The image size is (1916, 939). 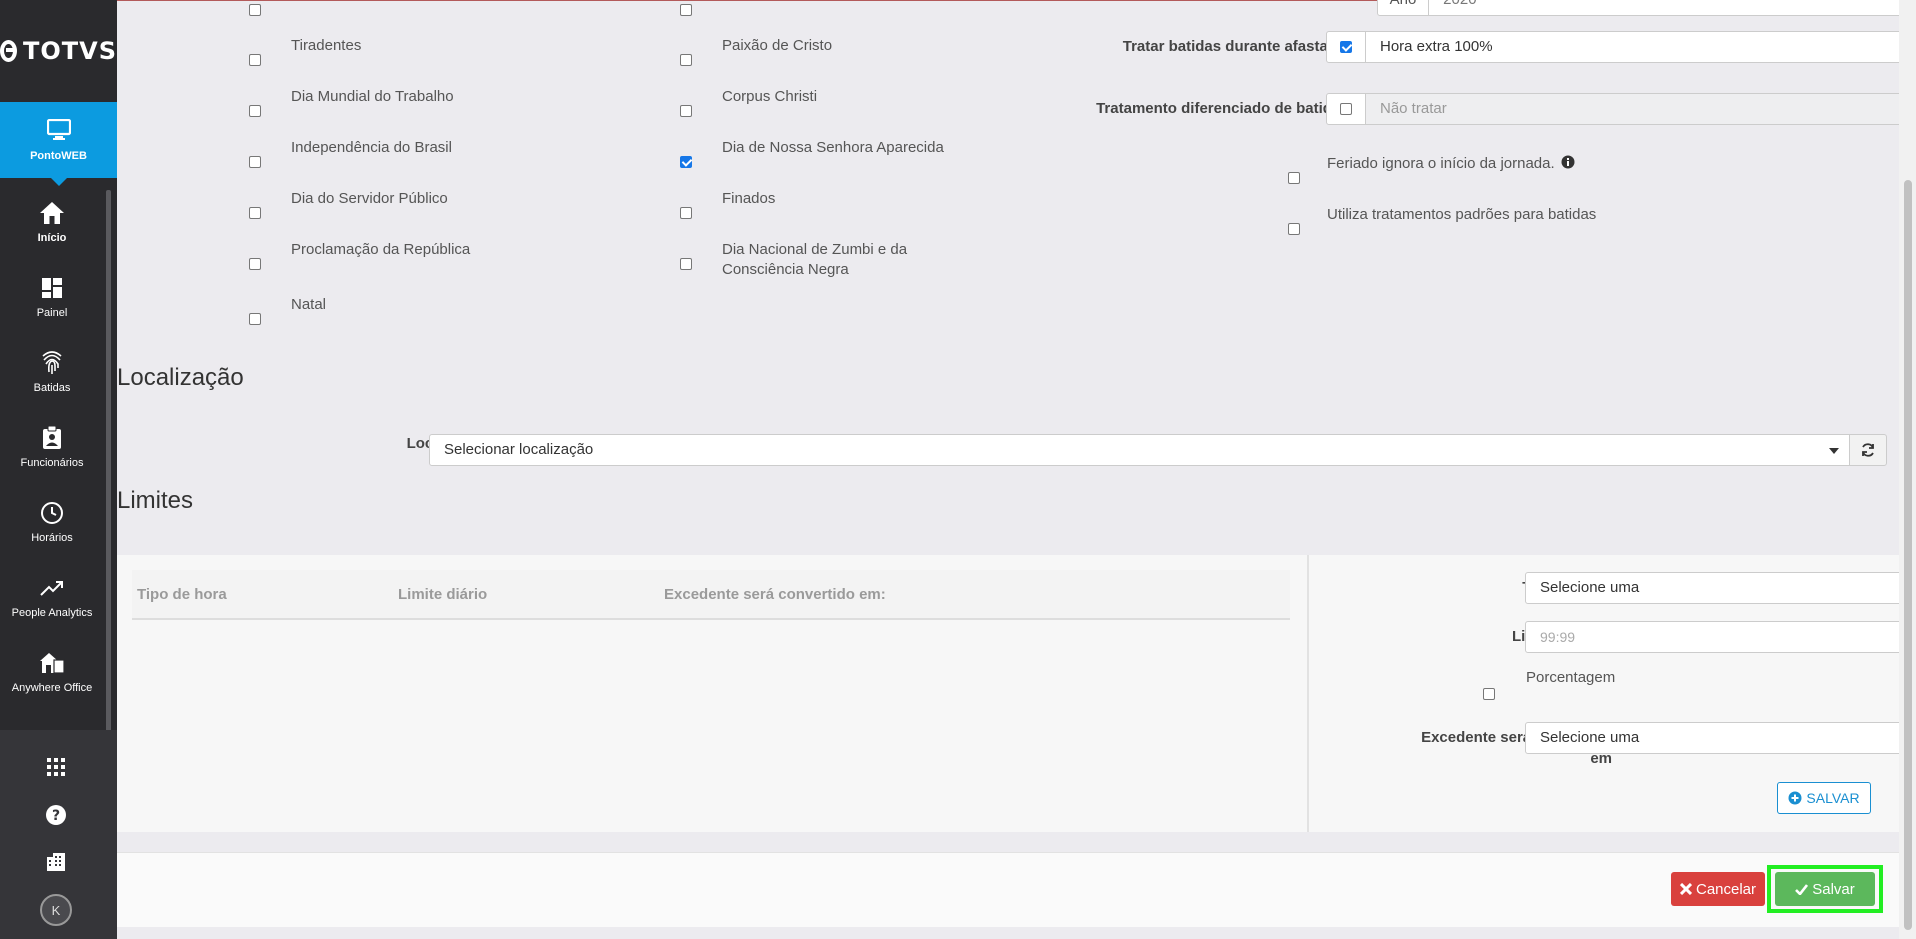 What do you see at coordinates (255, 111) in the screenshot?
I see `holiday-checkbox-dia-mundial-trabalho` at bounding box center [255, 111].